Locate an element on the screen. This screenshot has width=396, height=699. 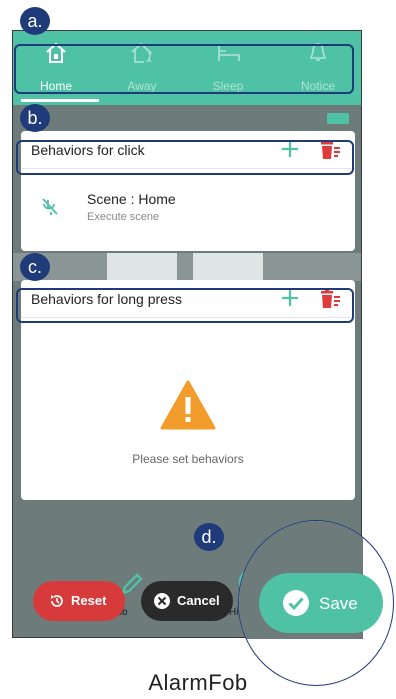
cancel-button: Cancel is located at coordinates (187, 601).